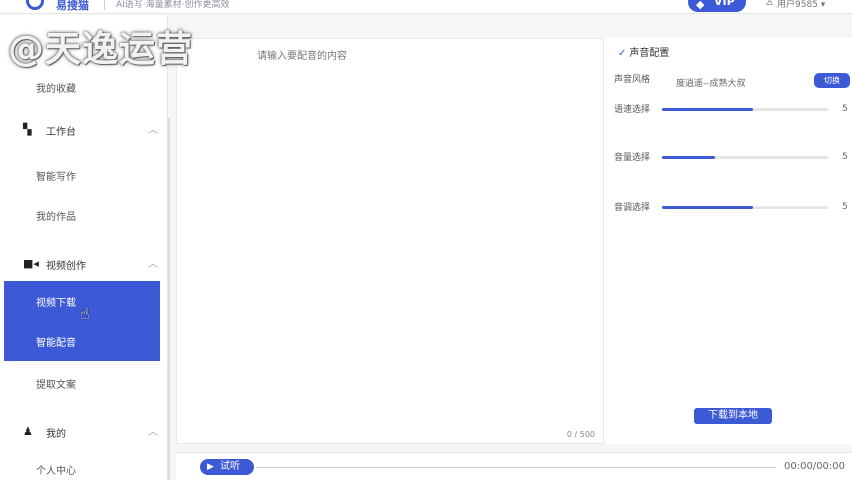 The width and height of the screenshot is (852, 480). Describe the element at coordinates (632, 158) in the screenshot. I see `volume-label: 音量选择` at that location.